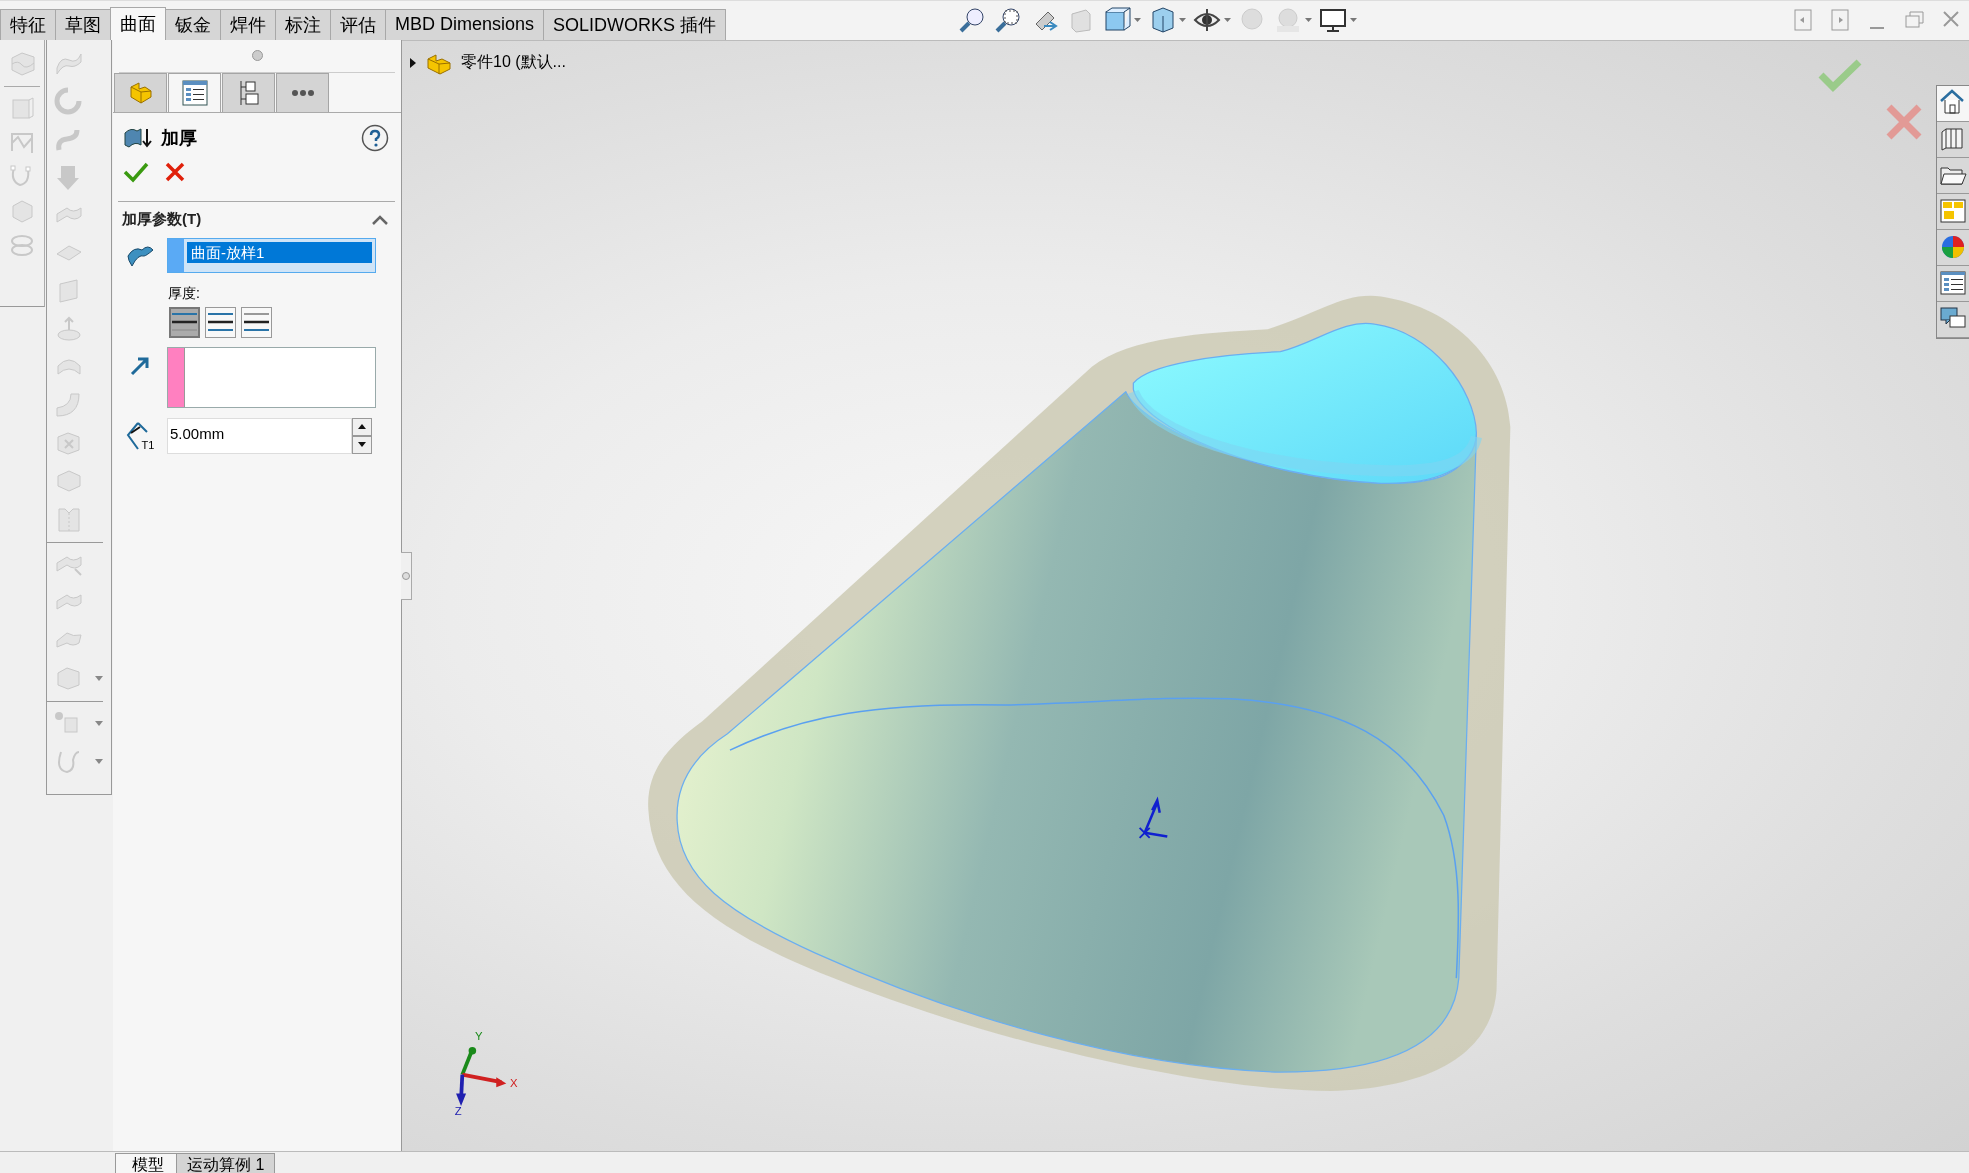 This screenshot has height=1173, width=1969. I want to click on command-tab: 特征, so click(28, 24).